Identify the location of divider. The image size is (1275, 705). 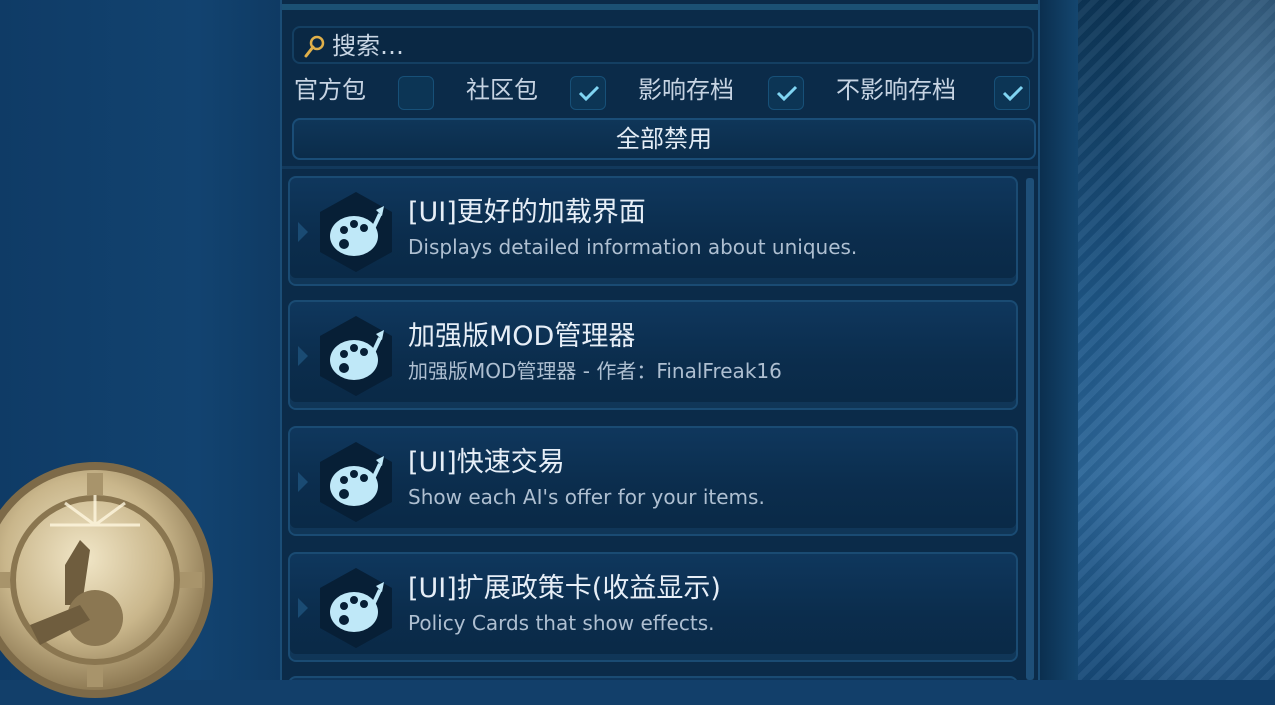
(660, 167).